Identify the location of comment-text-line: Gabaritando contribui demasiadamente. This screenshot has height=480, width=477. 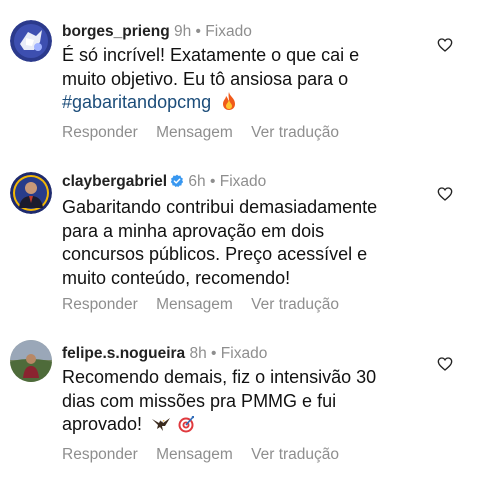
(220, 207).